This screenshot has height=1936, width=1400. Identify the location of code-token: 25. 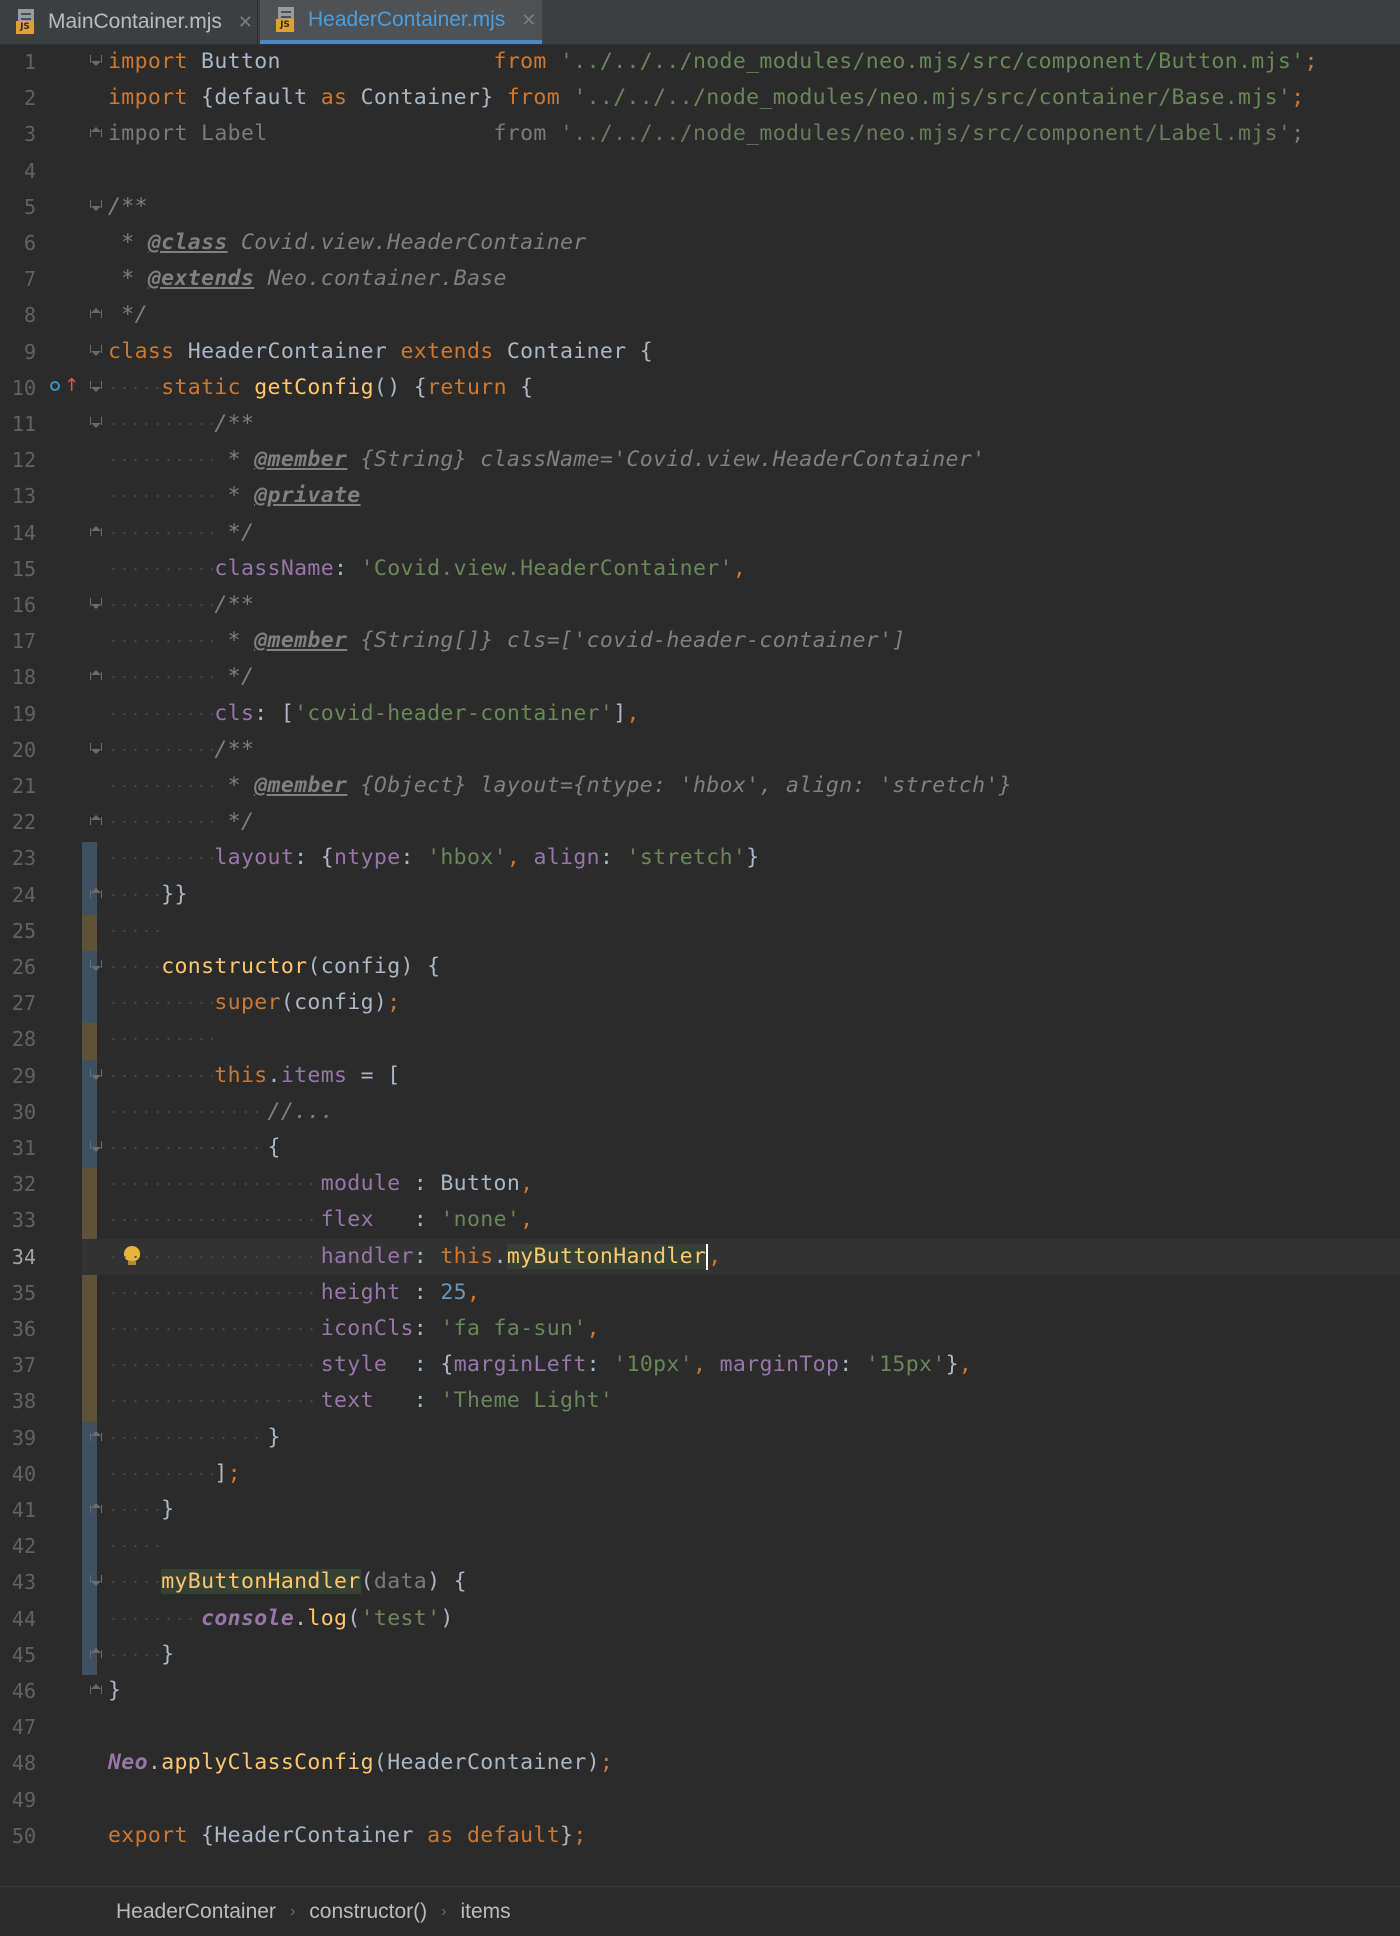
(453, 1292).